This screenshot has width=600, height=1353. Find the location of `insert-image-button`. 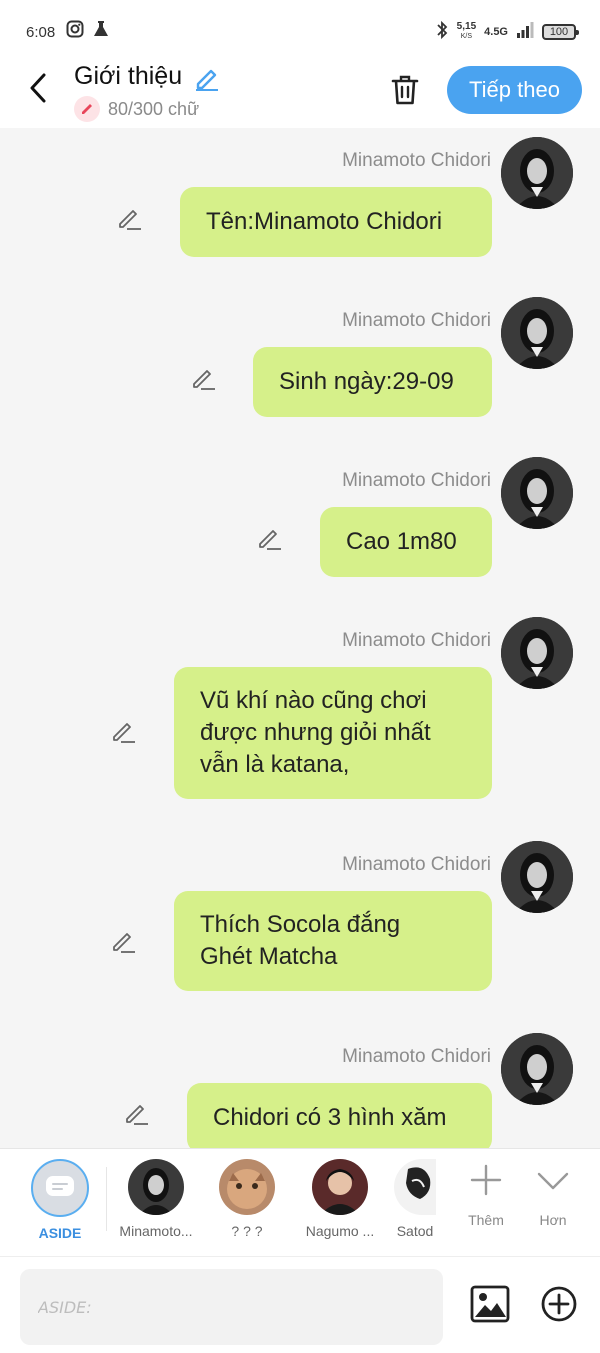

insert-image-button is located at coordinates (490, 1304).